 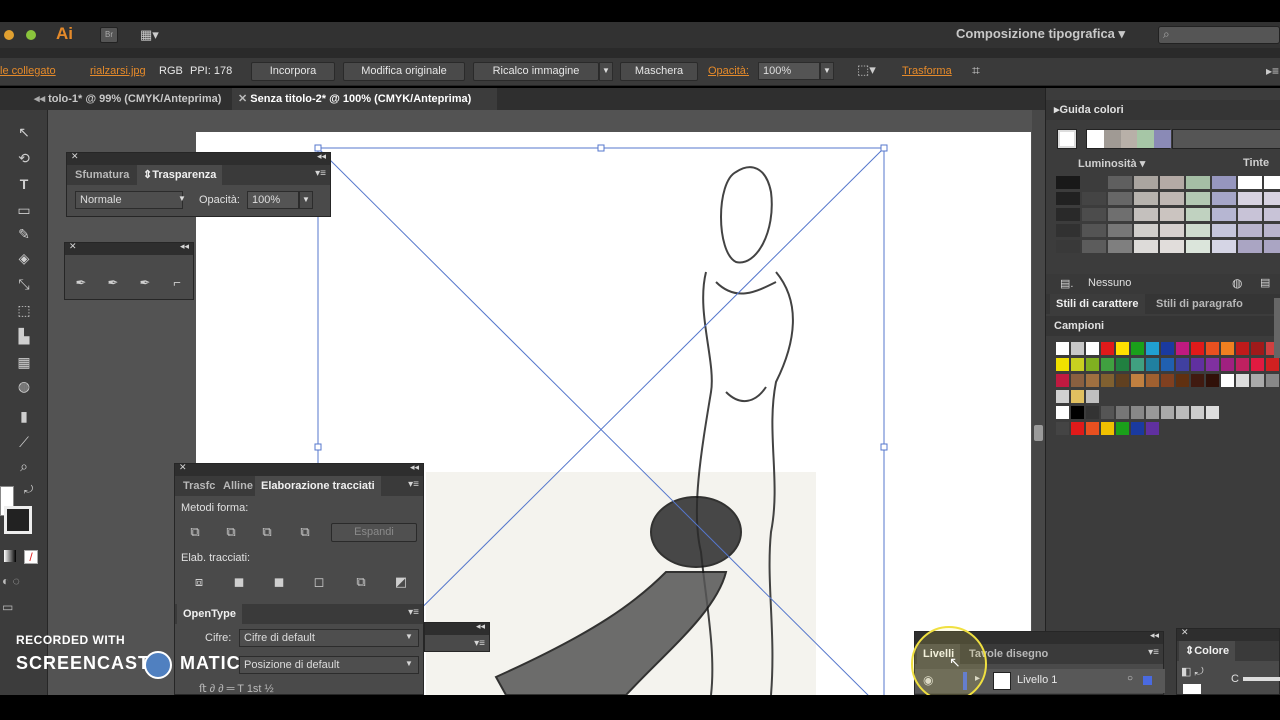 I want to click on drawing-mode-icon: ◐ ◌, so click(x=11, y=581).